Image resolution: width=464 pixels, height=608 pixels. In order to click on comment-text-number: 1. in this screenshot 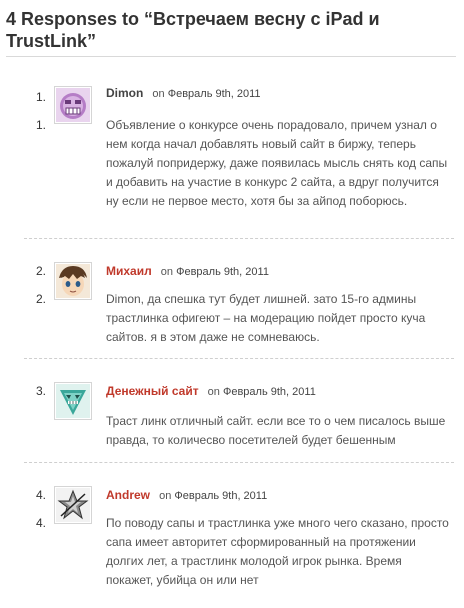, I will do `click(40, 125)`.